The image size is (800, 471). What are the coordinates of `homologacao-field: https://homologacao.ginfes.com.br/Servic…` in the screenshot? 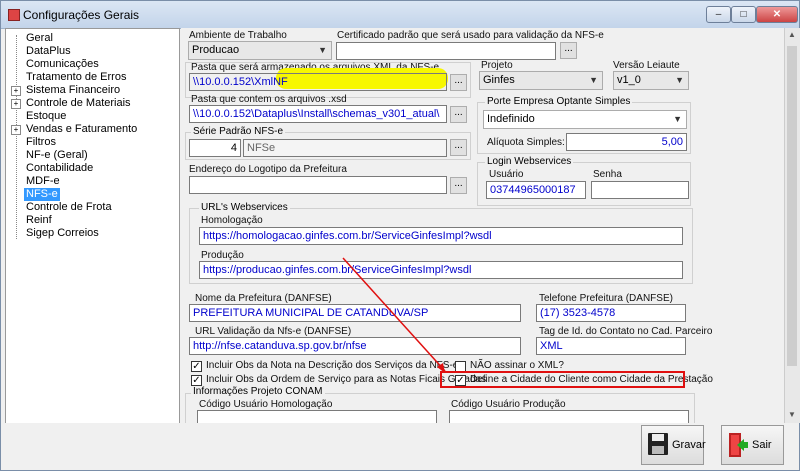 It's located at (441, 236).